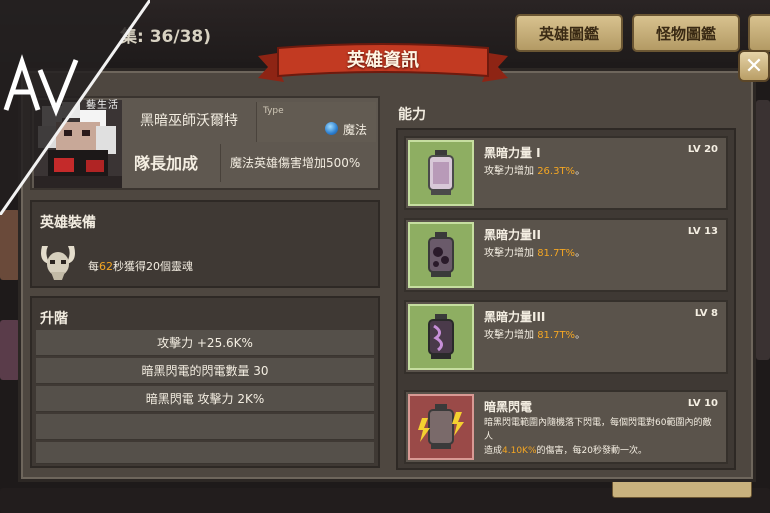 Image resolution: width=770 pixels, height=513 pixels. What do you see at coordinates (205, 399) in the screenshot?
I see `ascension-stat-row: 暗黑閃電 攻擊力 2K%` at bounding box center [205, 399].